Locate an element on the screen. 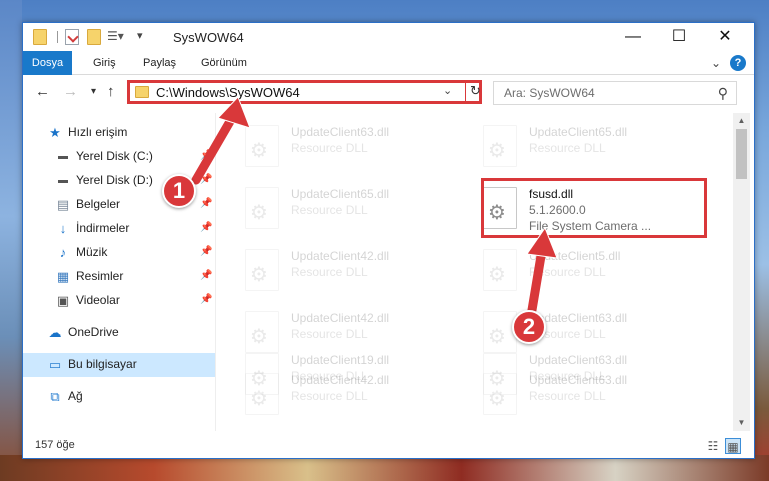 The width and height of the screenshot is (769, 481). sidebar-item-label: Hızlı erişim is located at coordinates (98, 132).